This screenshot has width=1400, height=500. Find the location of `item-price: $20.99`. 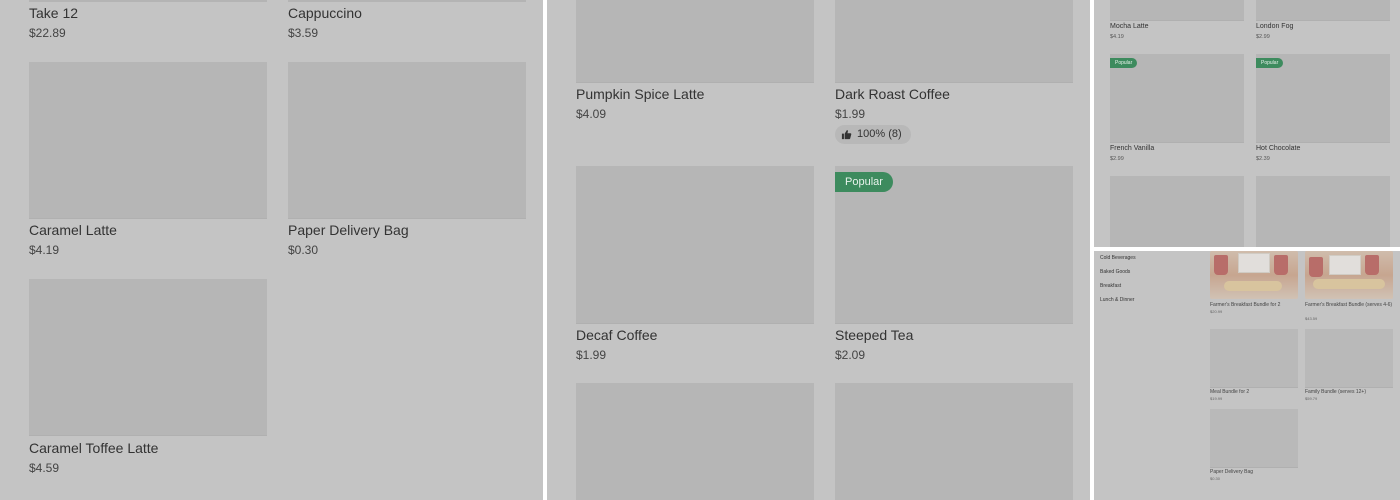

item-price: $20.99 is located at coordinates (1216, 311).